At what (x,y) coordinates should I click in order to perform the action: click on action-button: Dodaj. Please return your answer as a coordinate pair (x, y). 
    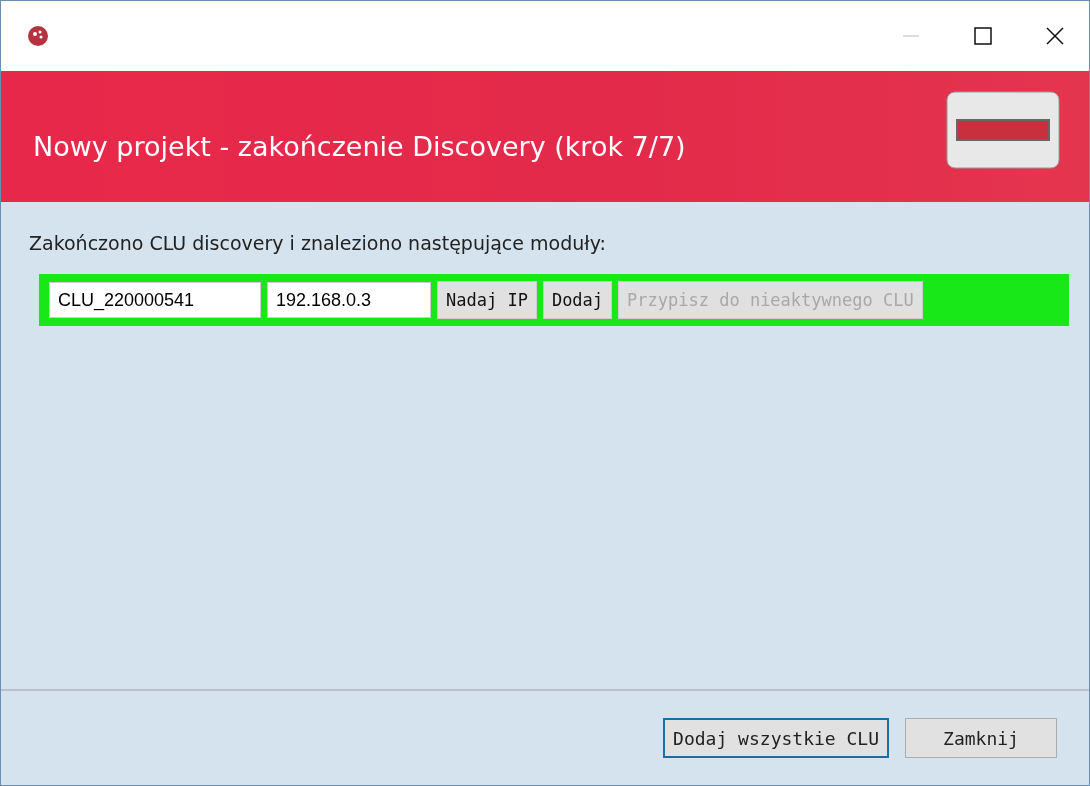
    Looking at the image, I should click on (577, 300).